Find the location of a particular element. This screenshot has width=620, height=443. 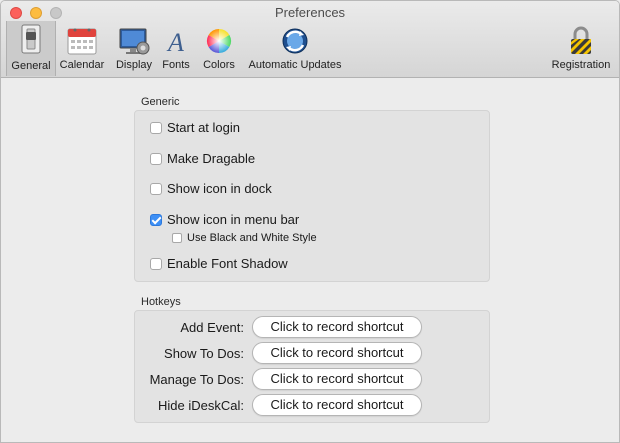

tab-calendar-label: Calendar is located at coordinates (82, 65).